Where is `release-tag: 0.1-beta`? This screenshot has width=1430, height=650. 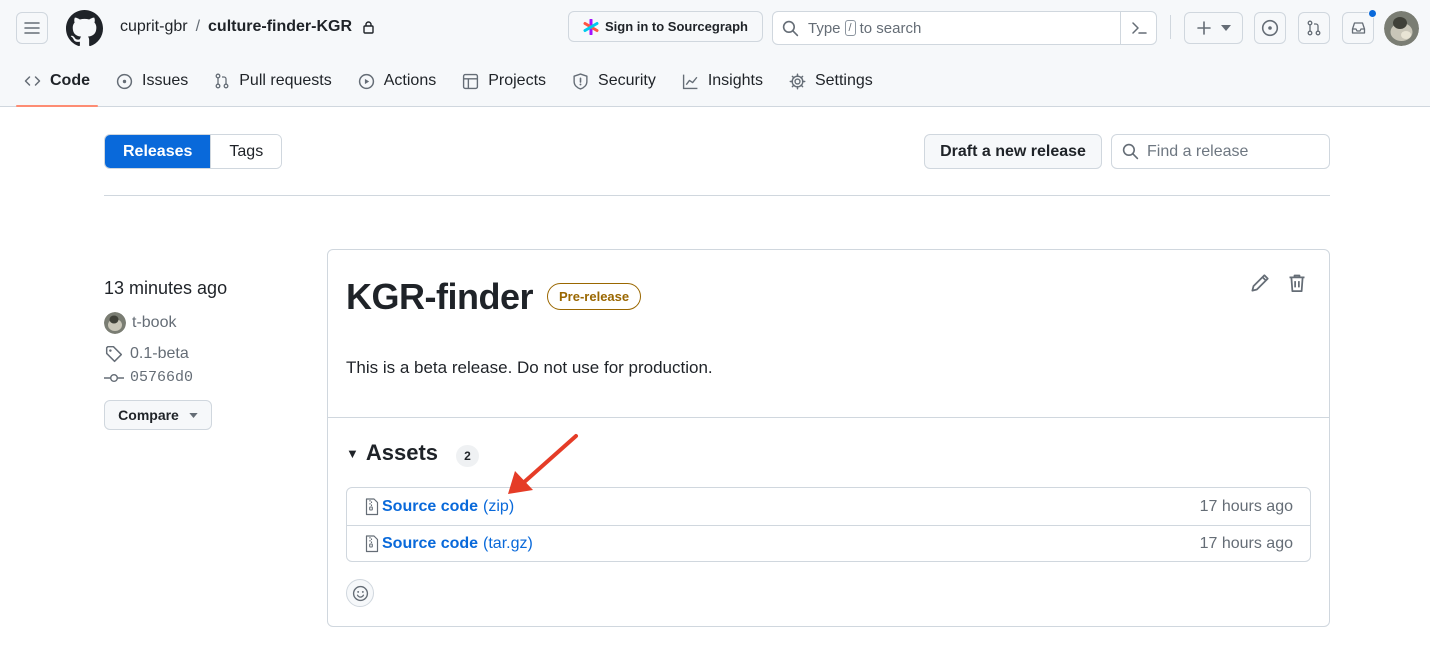 release-tag: 0.1-beta is located at coordinates (146, 354).